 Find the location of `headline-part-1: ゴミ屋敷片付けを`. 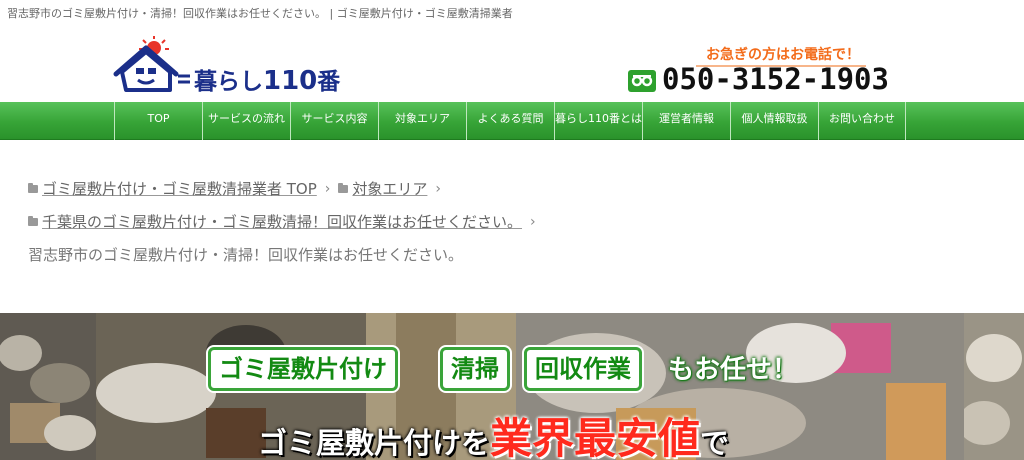

headline-part-1: ゴミ屋敷片付けを is located at coordinates (374, 443).